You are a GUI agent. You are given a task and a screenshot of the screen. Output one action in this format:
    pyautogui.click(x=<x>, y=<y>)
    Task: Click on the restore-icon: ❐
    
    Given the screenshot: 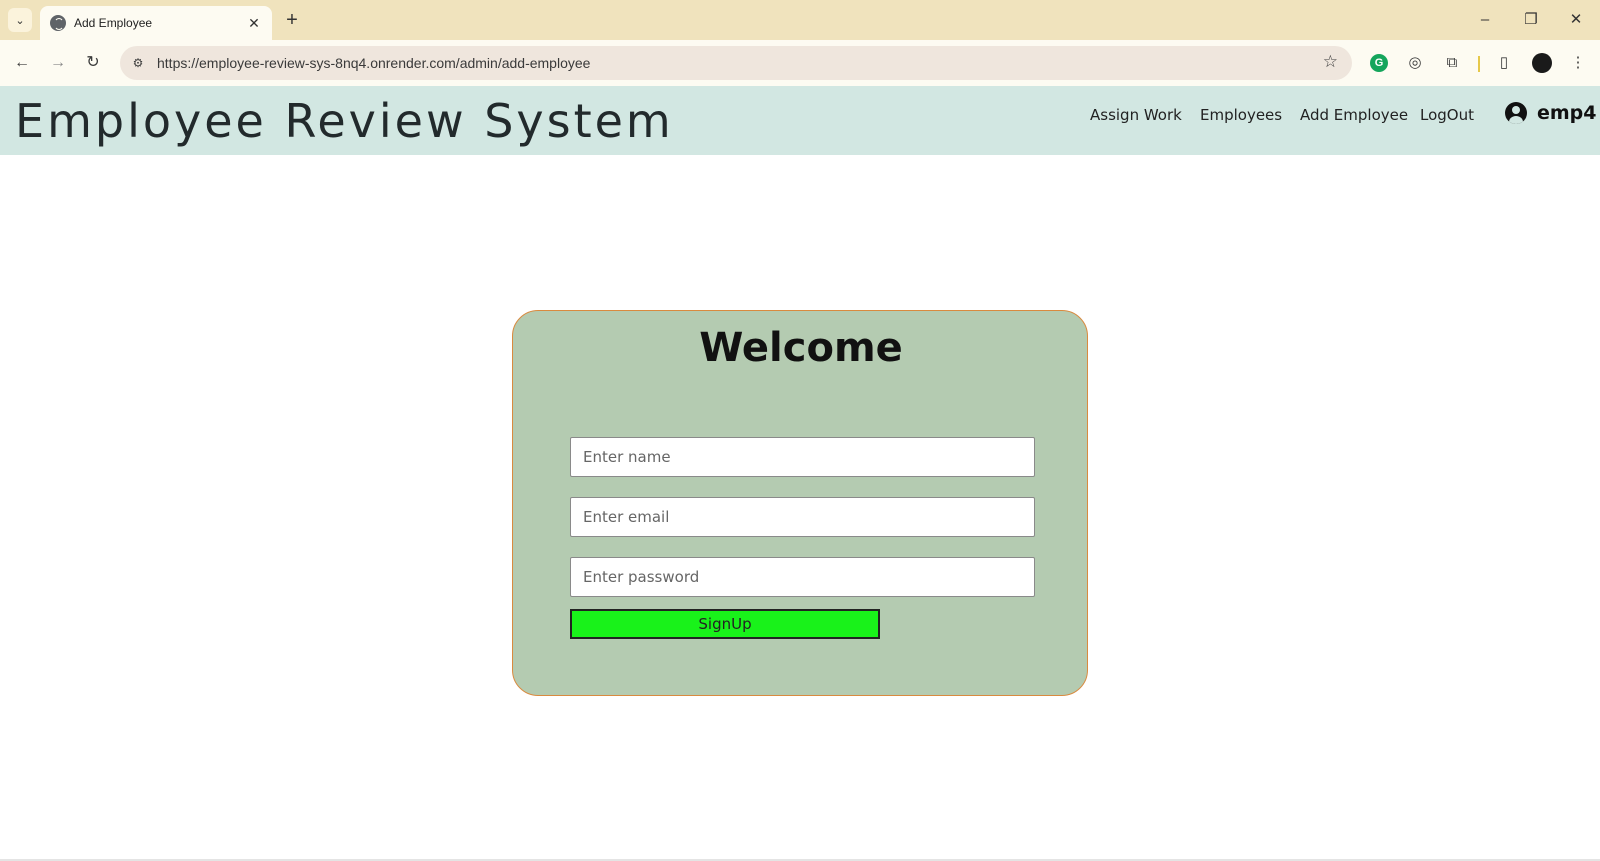 What is the action you would take?
    pyautogui.click(x=1531, y=20)
    